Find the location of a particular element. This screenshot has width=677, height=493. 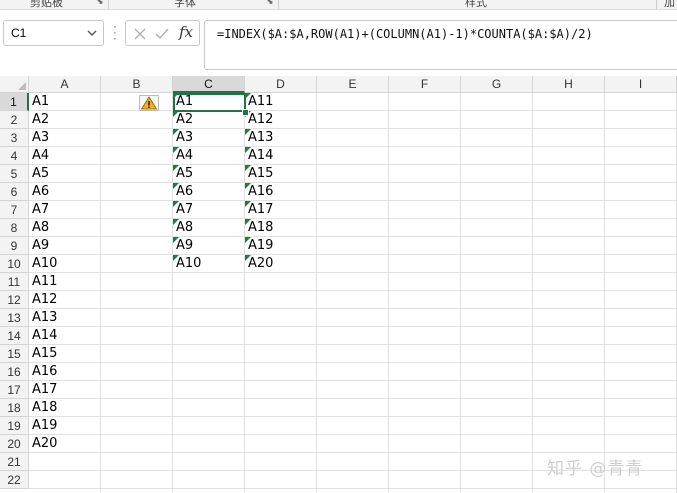

column-header-e: E is located at coordinates (353, 84).